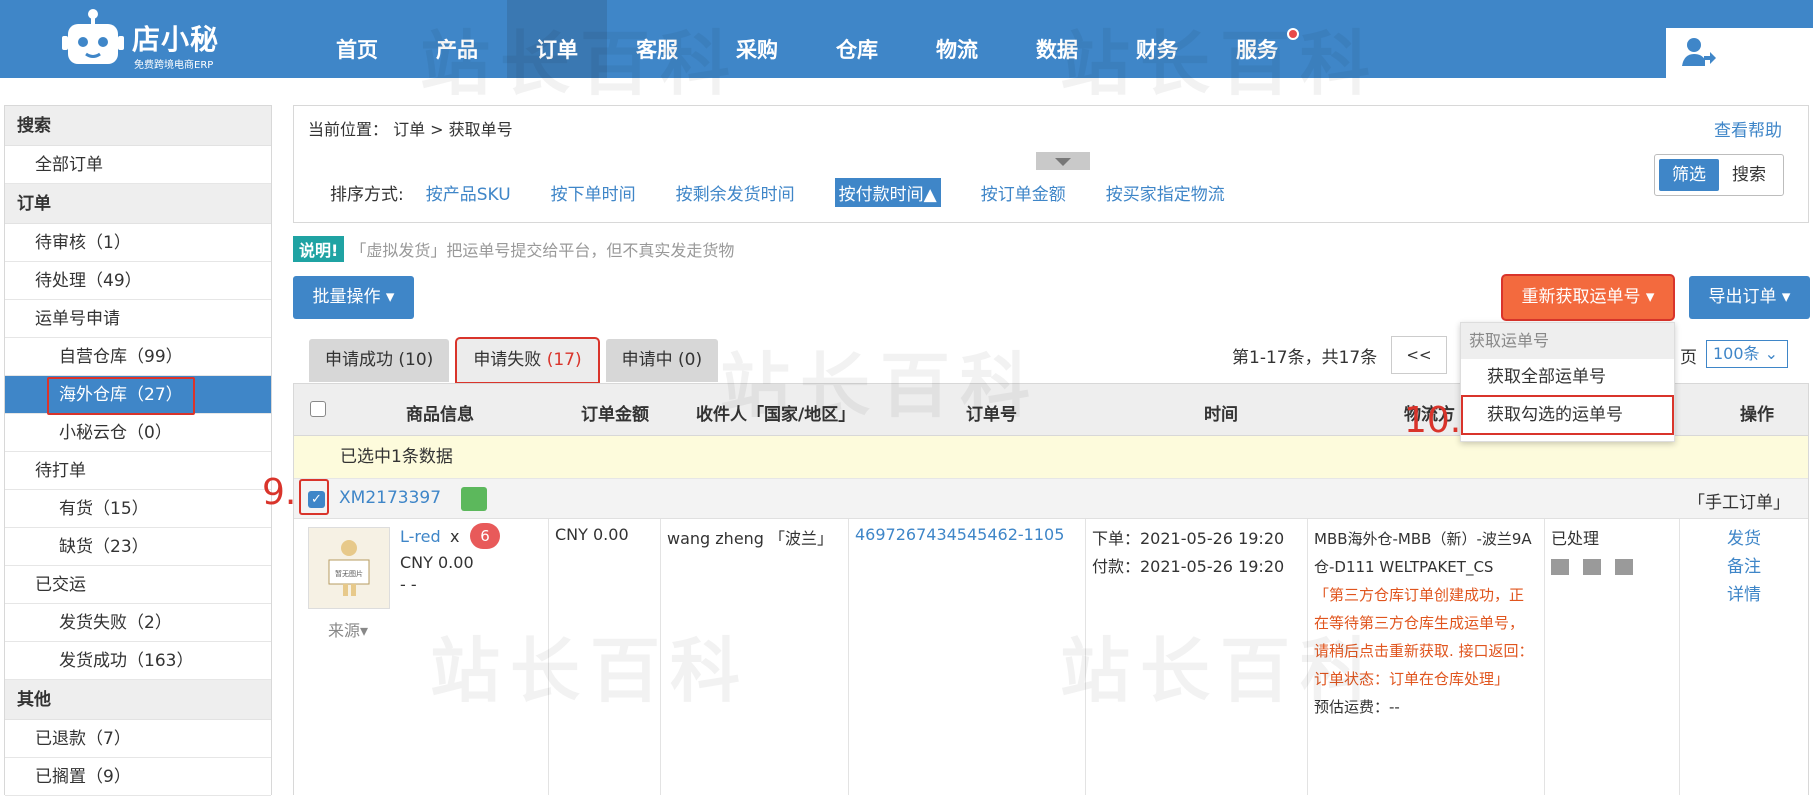 This screenshot has width=1813, height=796. Describe the element at coordinates (527, 360) in the screenshot. I see `tab-apply-failed: 申请失败 (17)` at that location.